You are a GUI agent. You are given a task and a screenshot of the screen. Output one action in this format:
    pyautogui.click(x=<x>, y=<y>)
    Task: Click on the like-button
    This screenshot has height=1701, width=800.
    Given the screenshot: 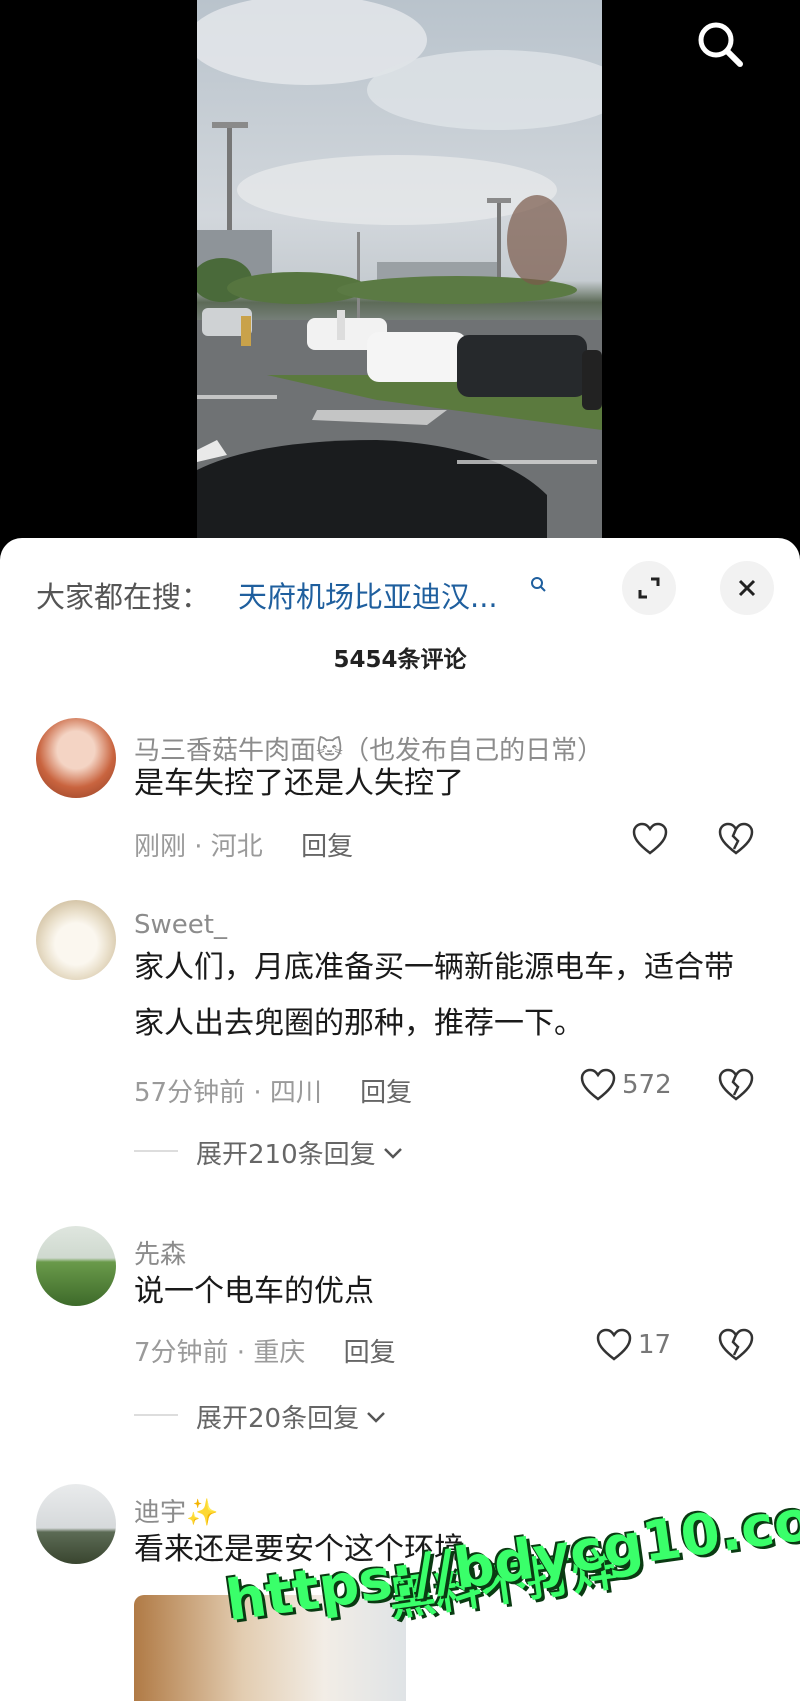 What is the action you would take?
    pyautogui.click(x=650, y=839)
    